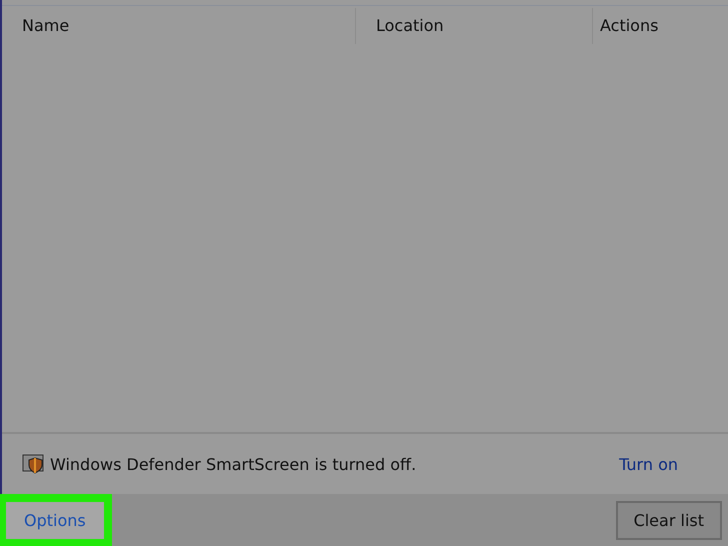  I want to click on shield-icon, so click(34, 464).